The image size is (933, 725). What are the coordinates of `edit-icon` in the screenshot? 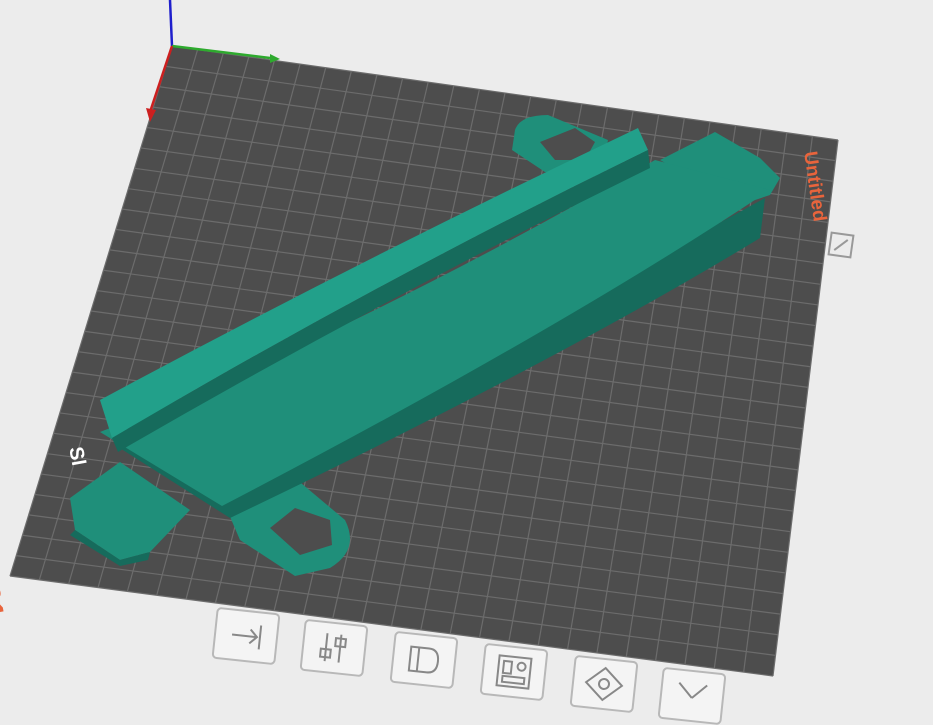 It's located at (840, 244).